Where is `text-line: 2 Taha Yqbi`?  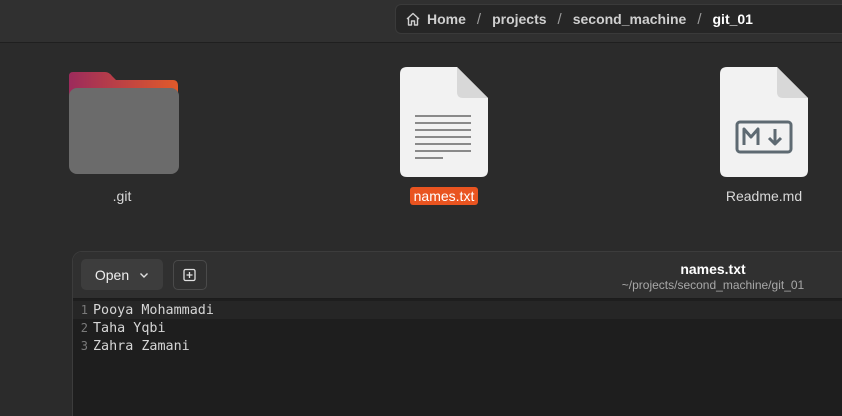
text-line: 2 Taha Yqbi is located at coordinates (457, 328).